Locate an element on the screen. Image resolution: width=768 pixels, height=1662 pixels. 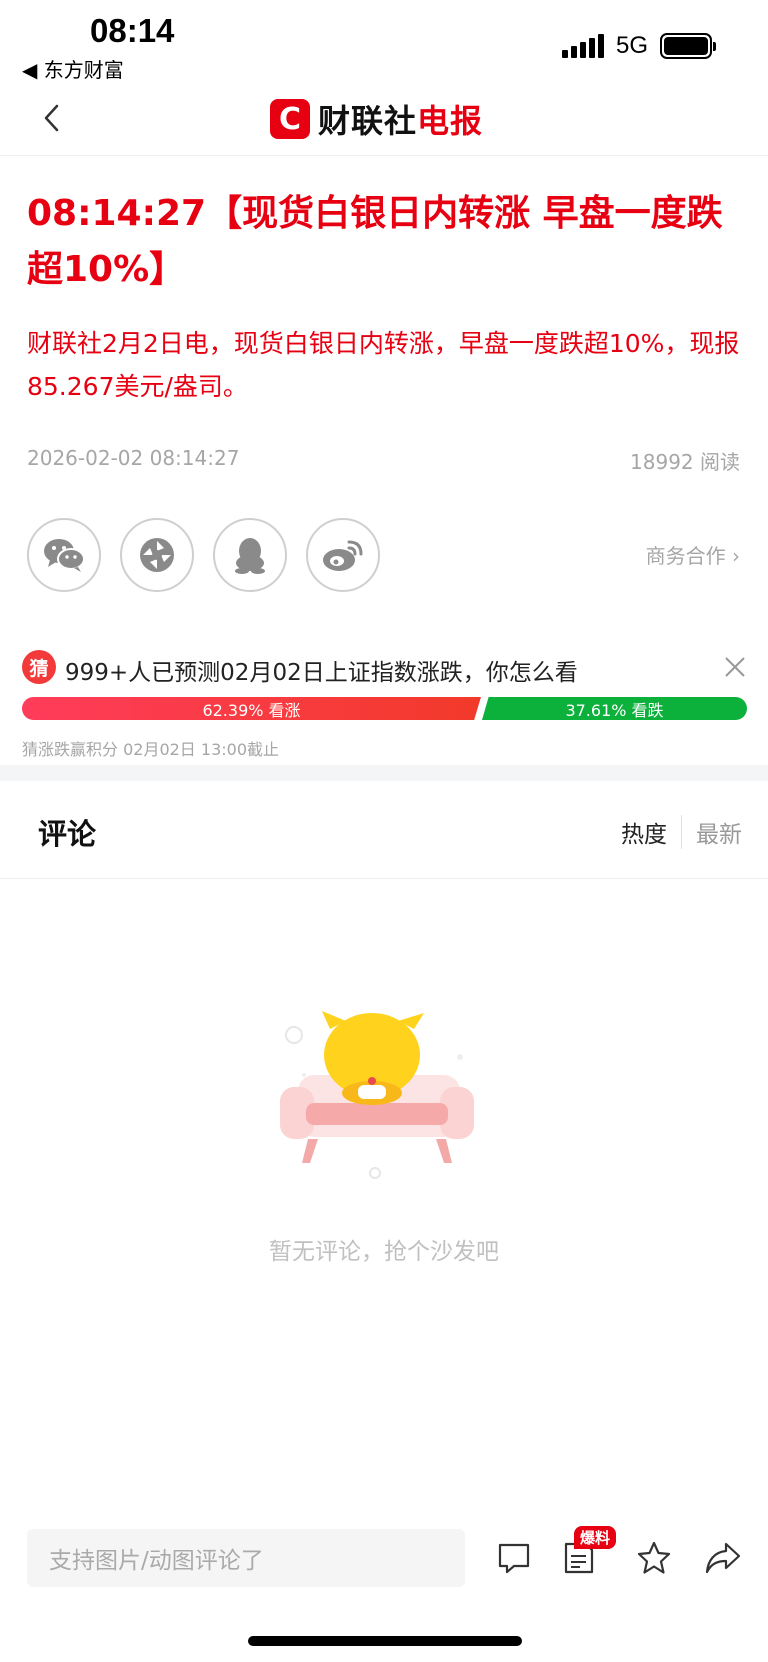
back-button is located at coordinates (52, 118).